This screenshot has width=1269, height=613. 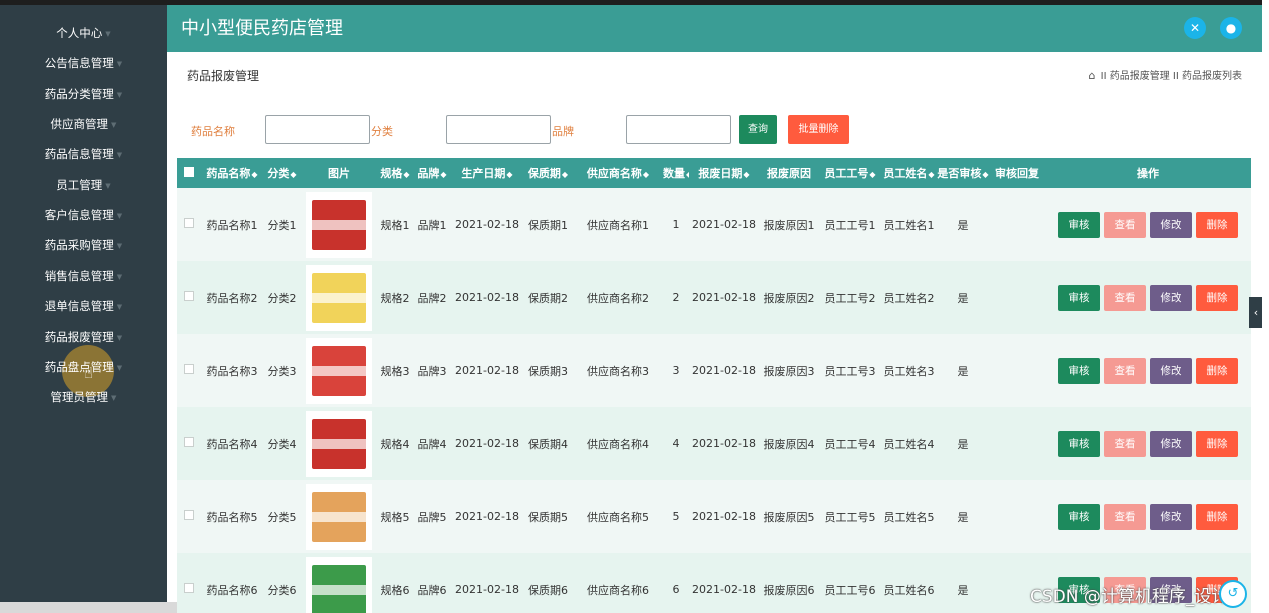 I want to click on bulk-delete-button: 批量删除, so click(x=818, y=129).